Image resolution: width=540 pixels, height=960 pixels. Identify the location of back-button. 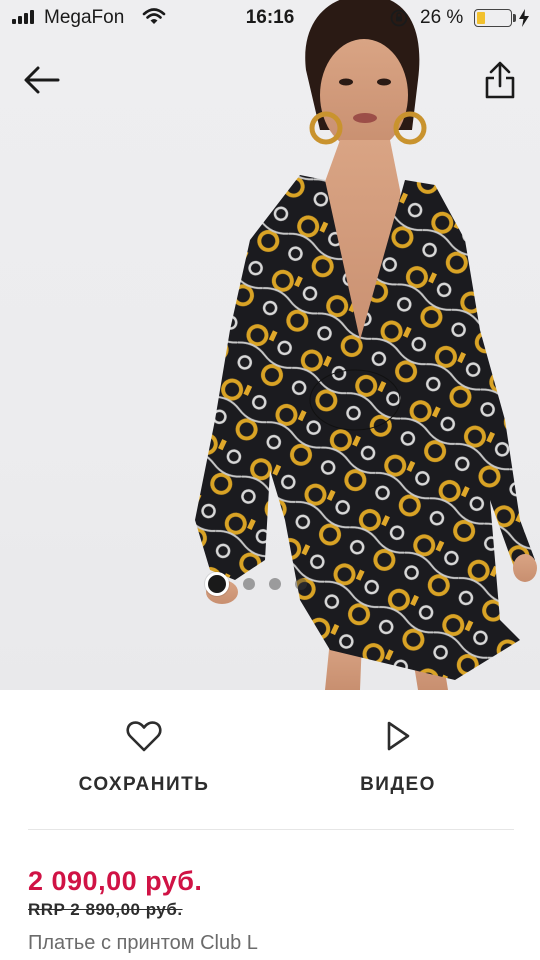
(42, 80).